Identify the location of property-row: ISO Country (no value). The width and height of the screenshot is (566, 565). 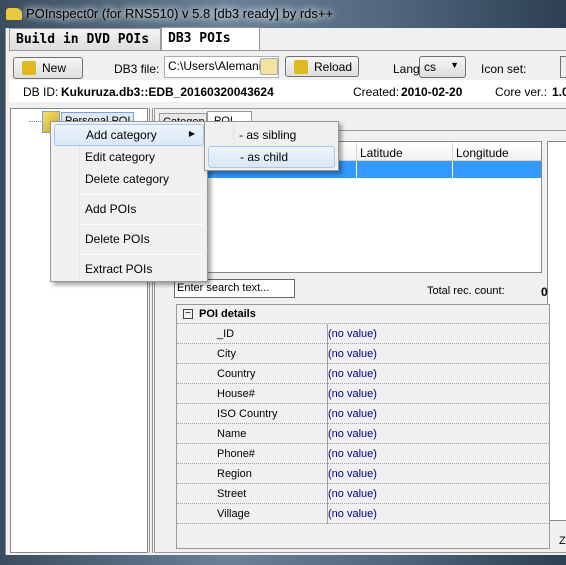
(363, 414).